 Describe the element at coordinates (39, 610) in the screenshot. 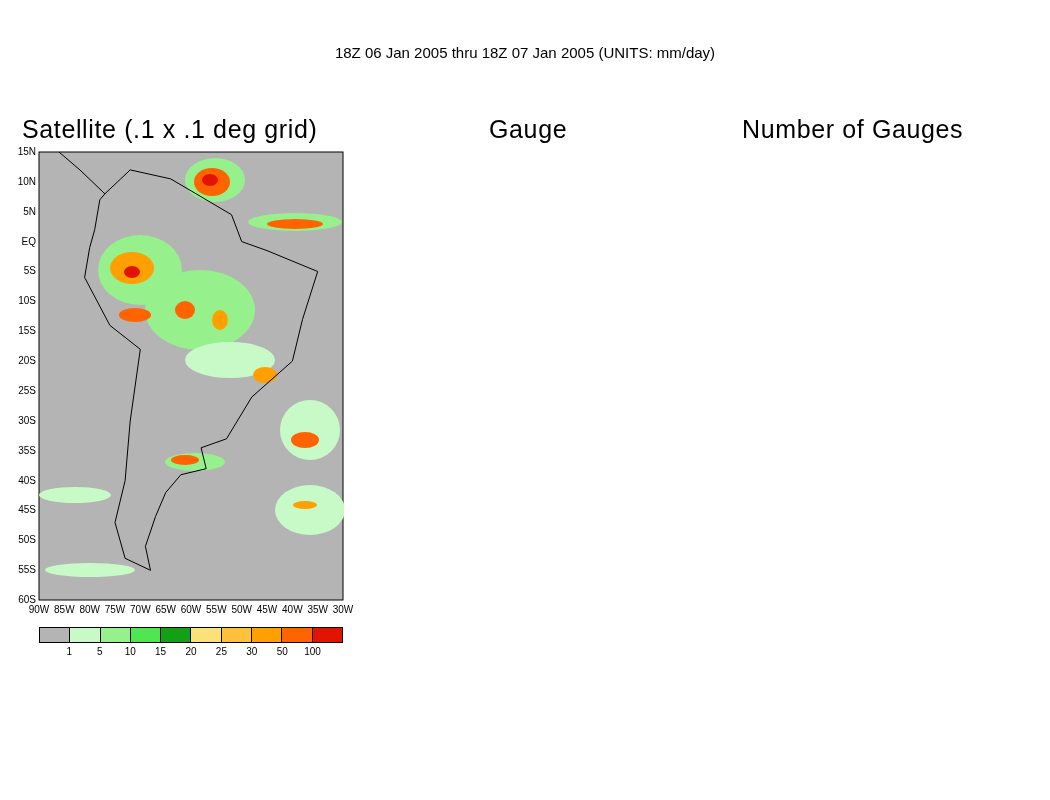

I see `longitude-label: 90W` at that location.